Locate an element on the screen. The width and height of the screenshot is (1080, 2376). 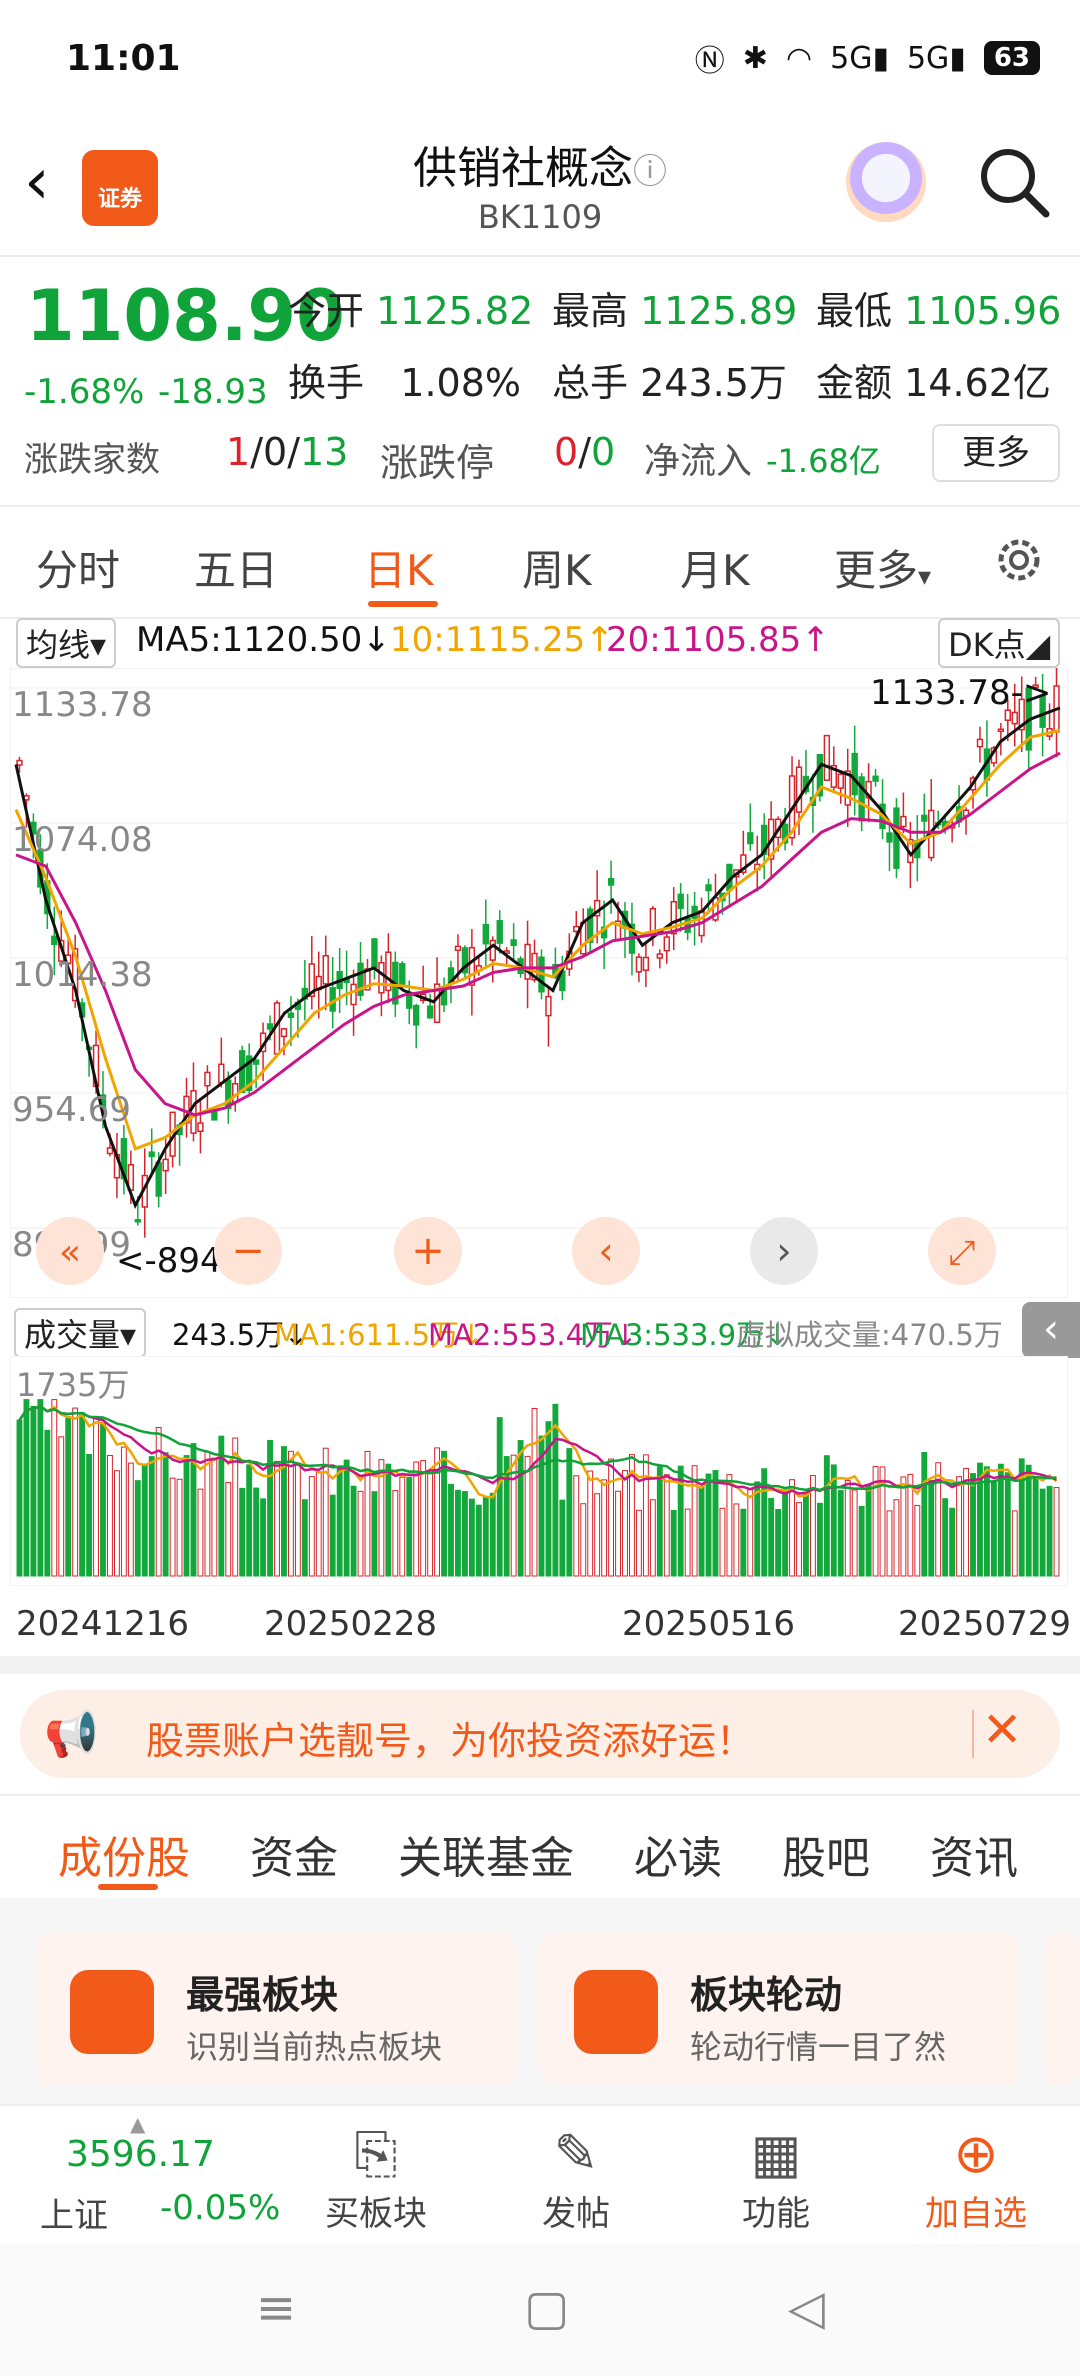
close-icon: ✕ is located at coordinates (1002, 1730).